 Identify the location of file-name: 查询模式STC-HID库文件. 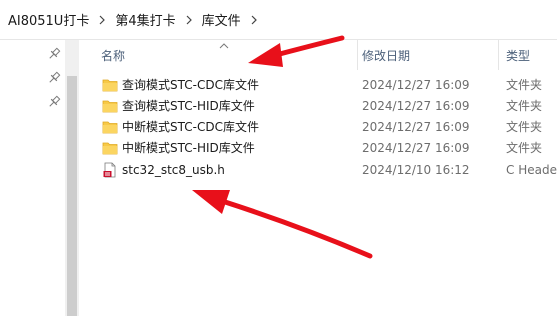
(188, 106).